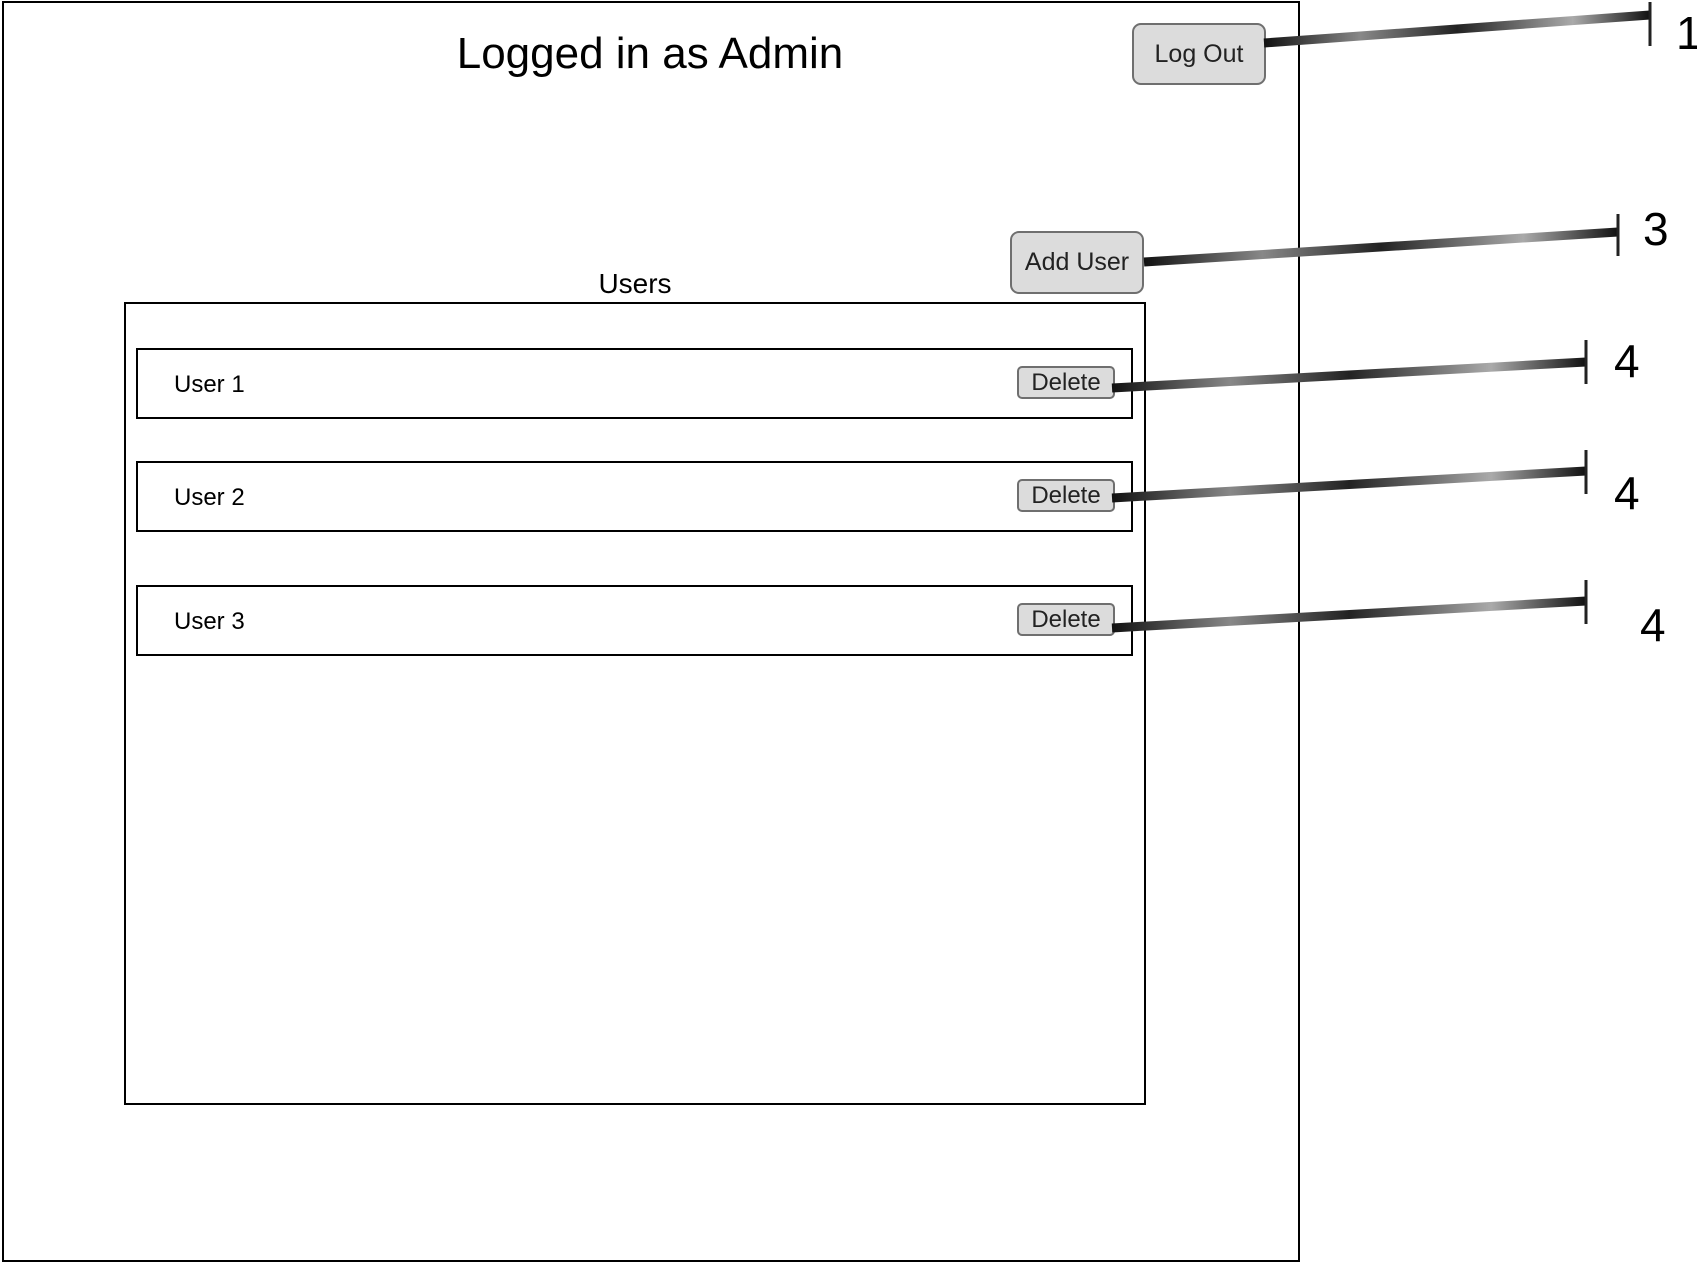  What do you see at coordinates (634, 620) in the screenshot?
I see `list-item: User 3 Delete` at bounding box center [634, 620].